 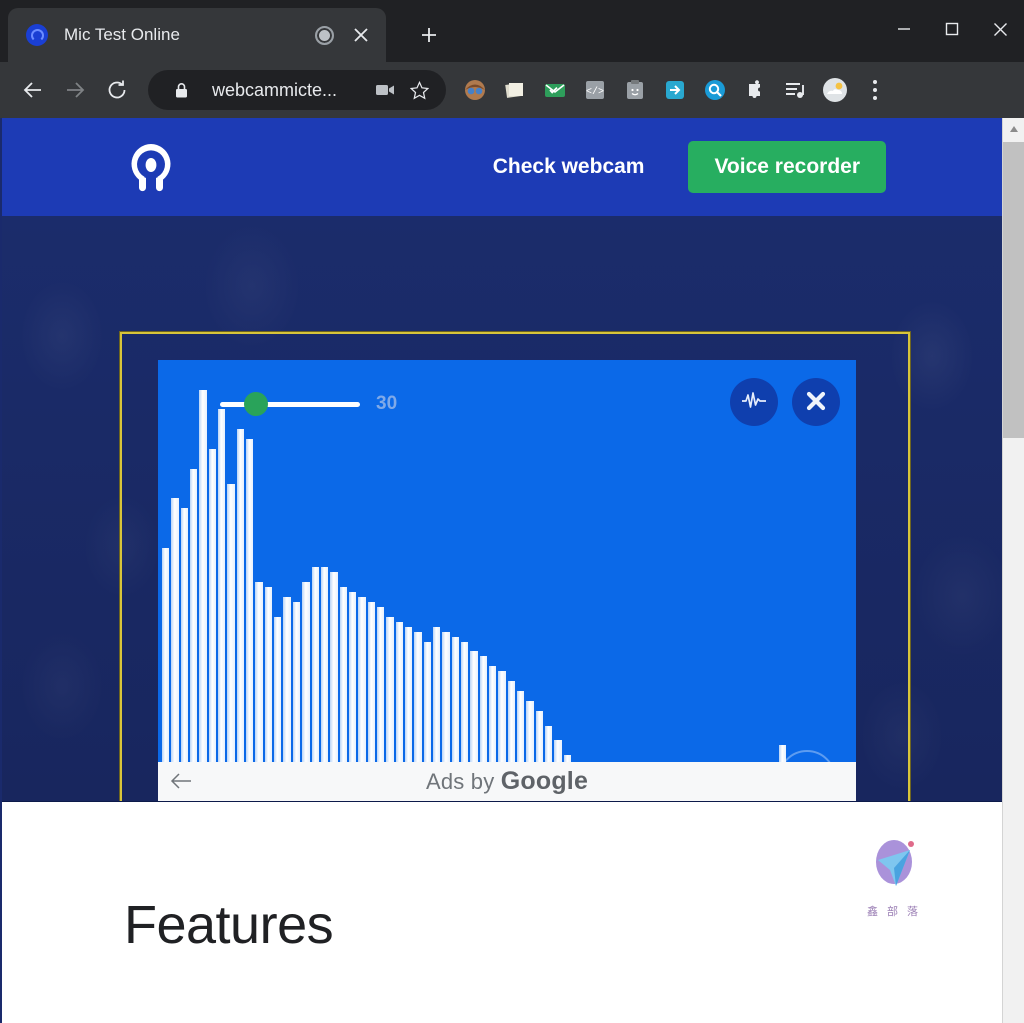 I want to click on notes-extension-icon, so click(x=515, y=90).